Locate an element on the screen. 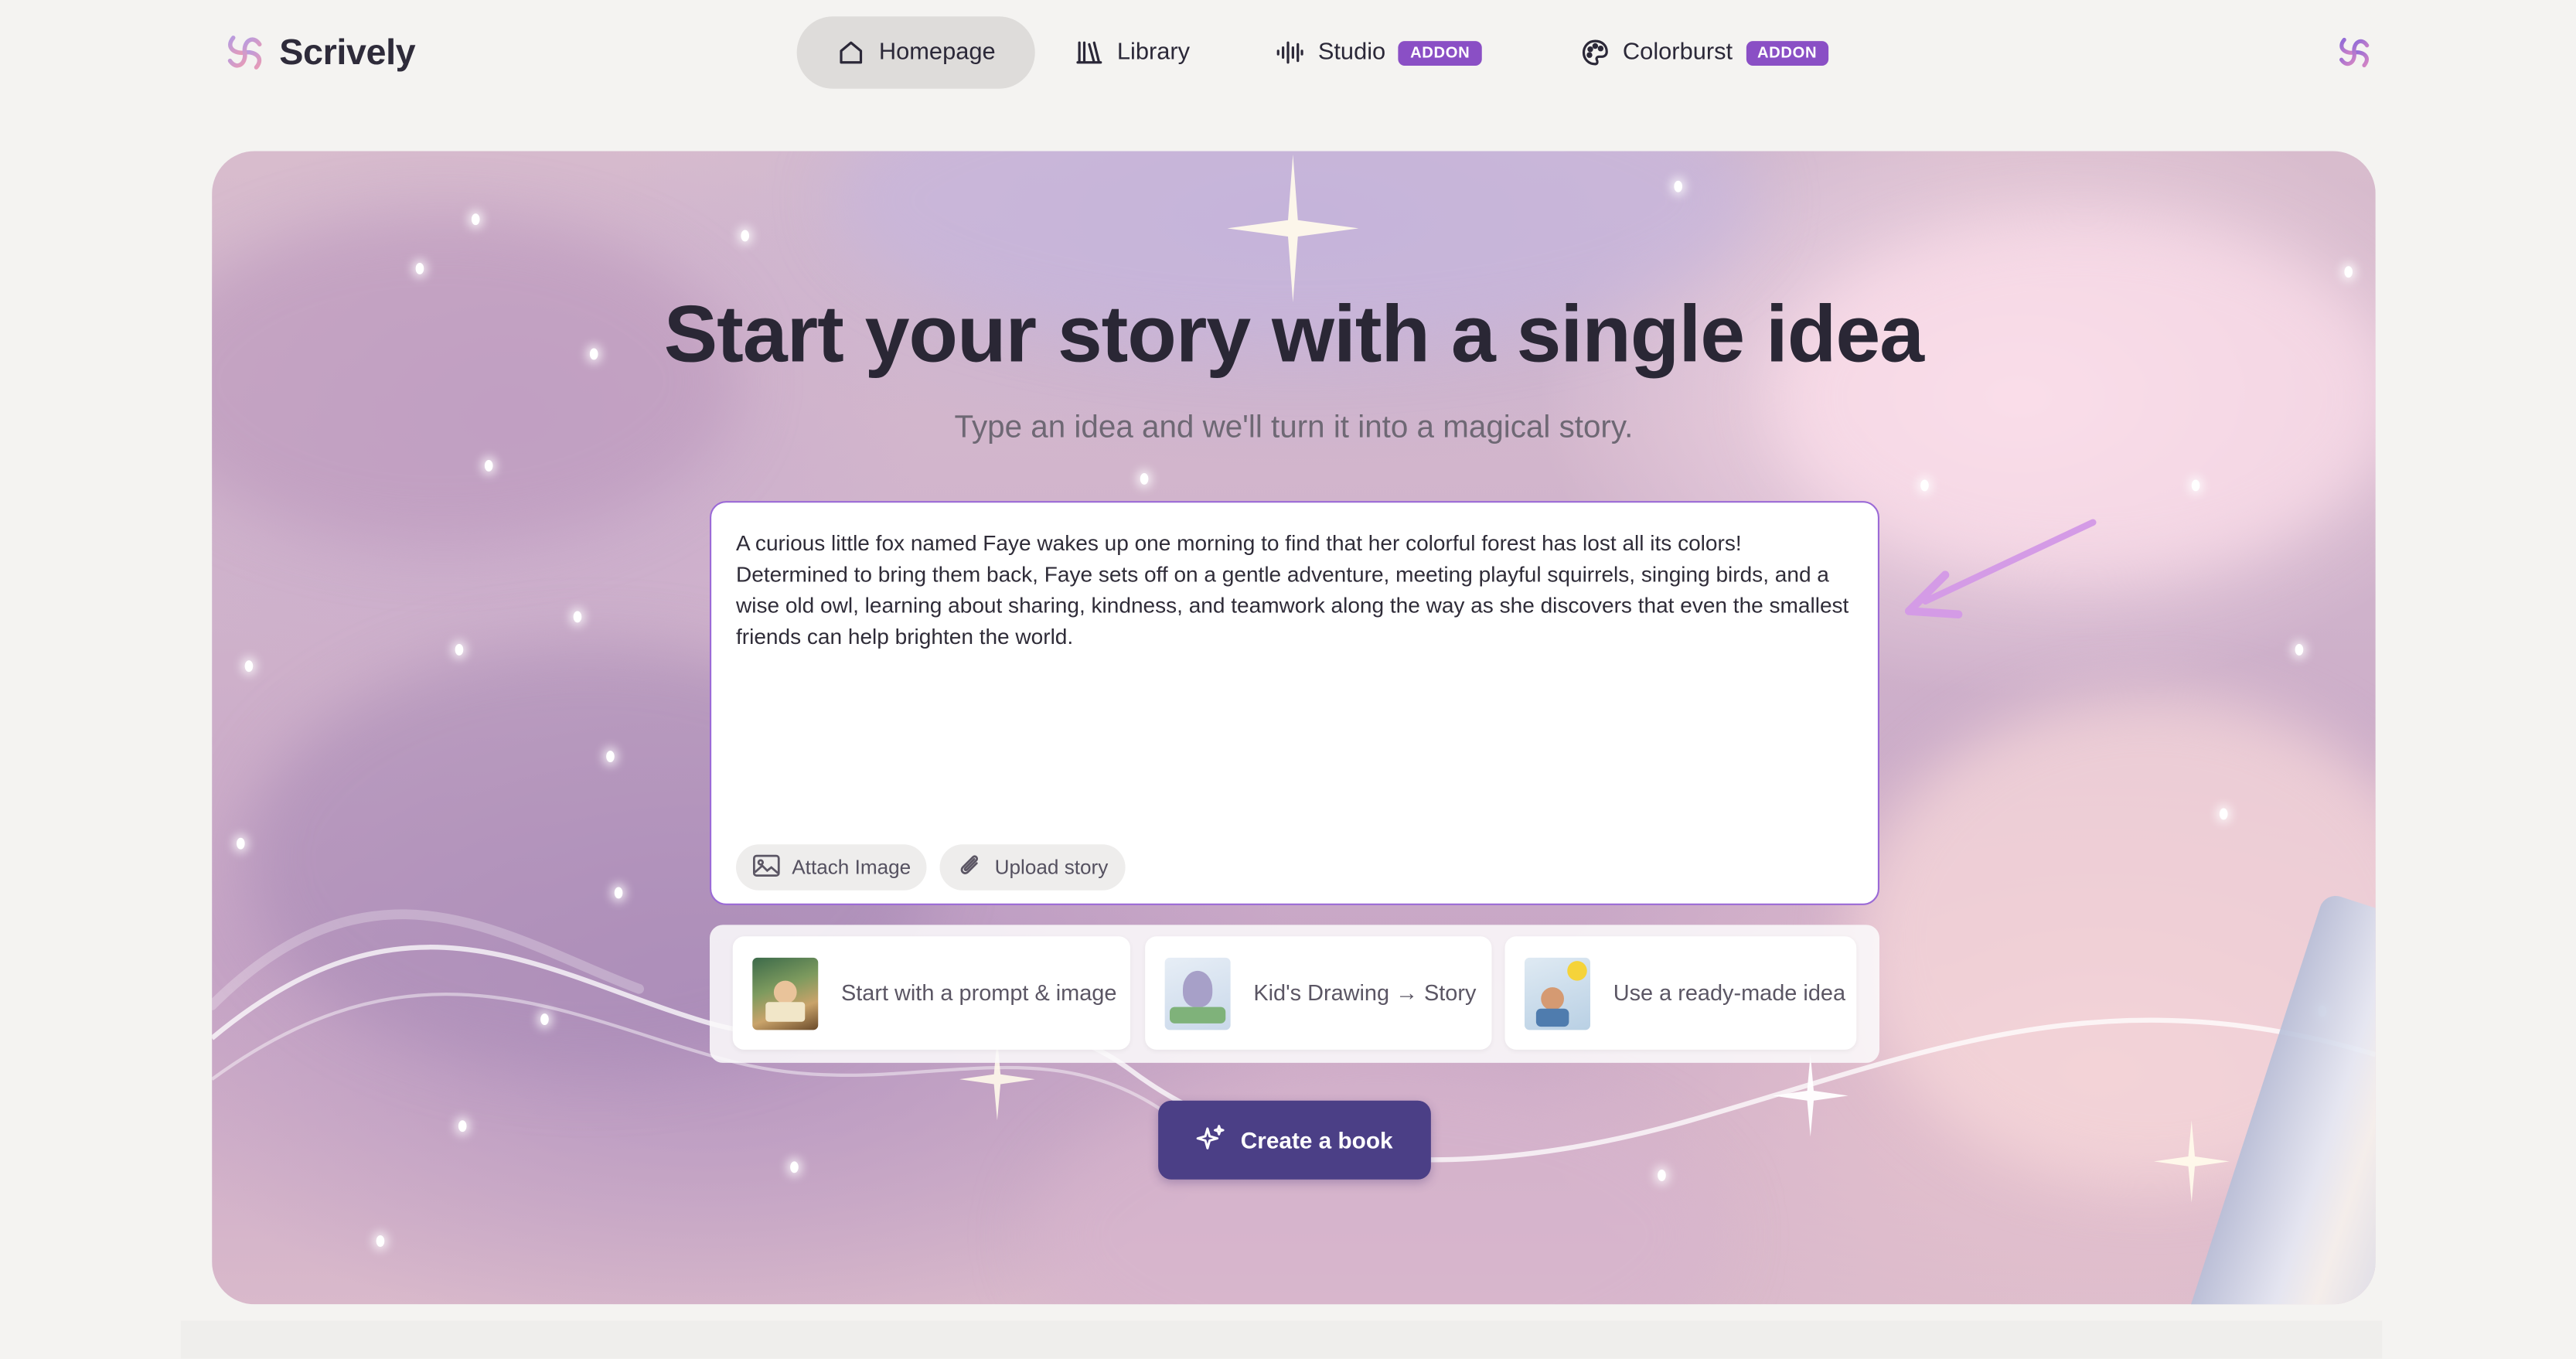 The height and width of the screenshot is (1359, 2576). attach-image-button: Attach Image is located at coordinates (832, 867).